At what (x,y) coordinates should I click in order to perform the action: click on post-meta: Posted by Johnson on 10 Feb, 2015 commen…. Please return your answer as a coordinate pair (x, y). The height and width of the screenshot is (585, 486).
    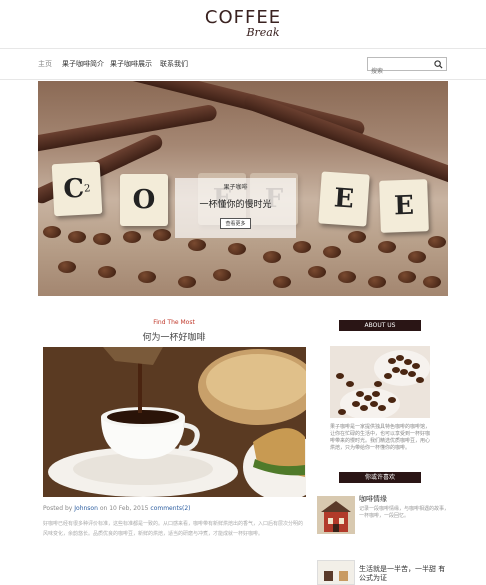
    Looking at the image, I should click on (117, 508).